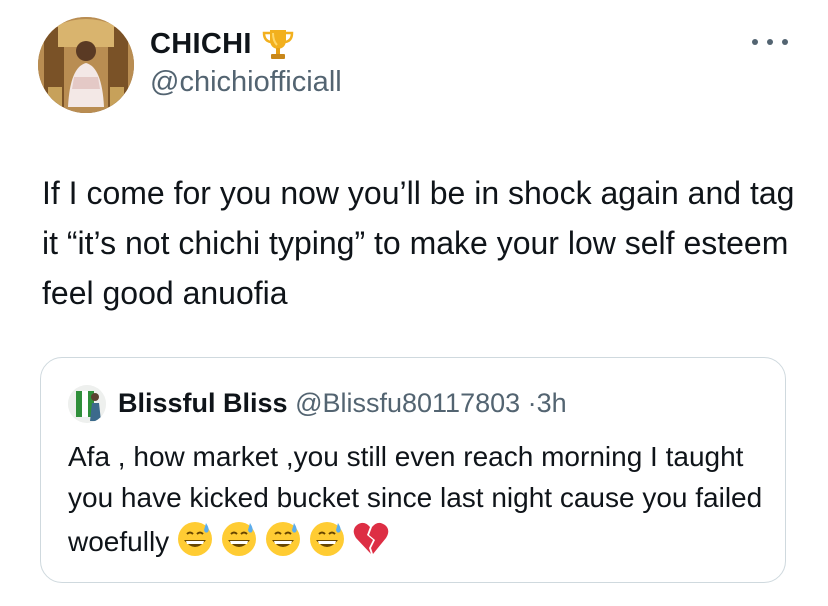  I want to click on author-avatar, so click(86, 65).